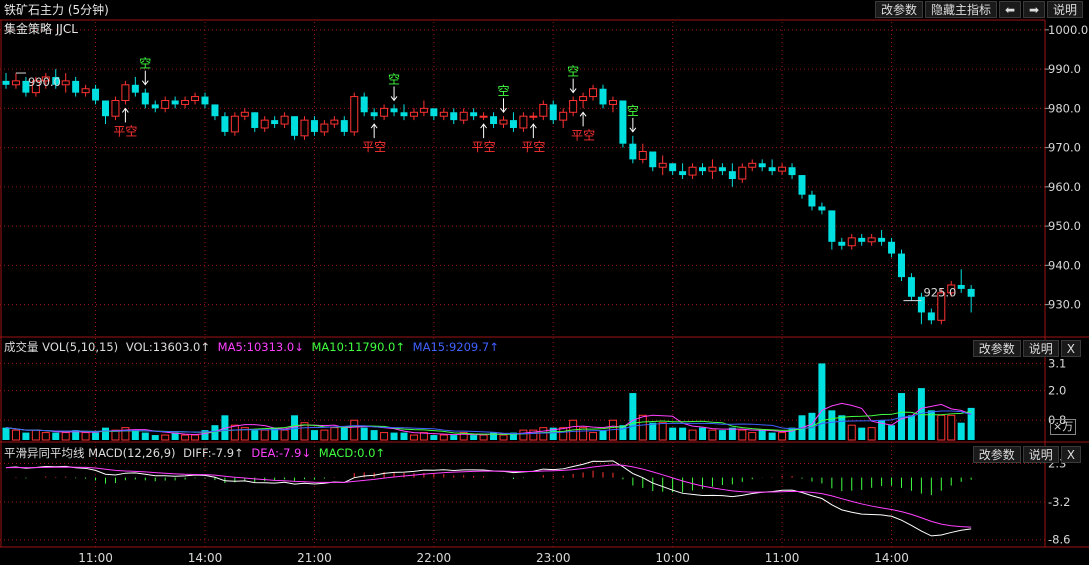  I want to click on price-tick-label: 1000.0, so click(1068, 30).